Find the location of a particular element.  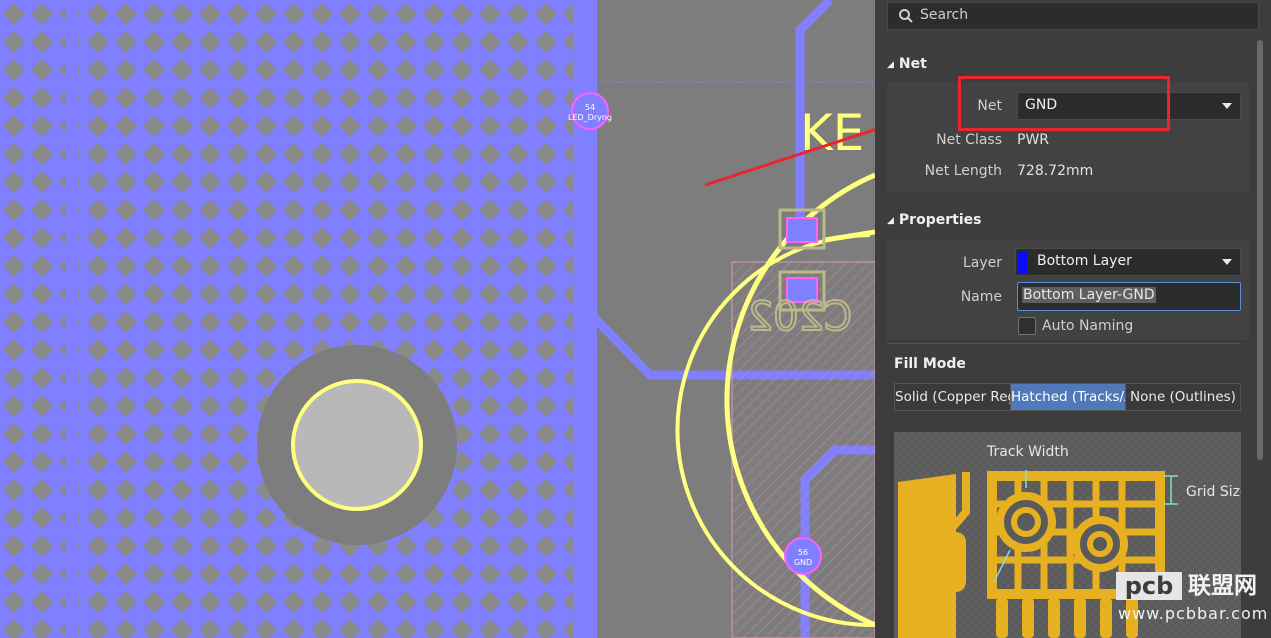

layer-dropdown-value: Bottom Layer is located at coordinates (1084, 261).